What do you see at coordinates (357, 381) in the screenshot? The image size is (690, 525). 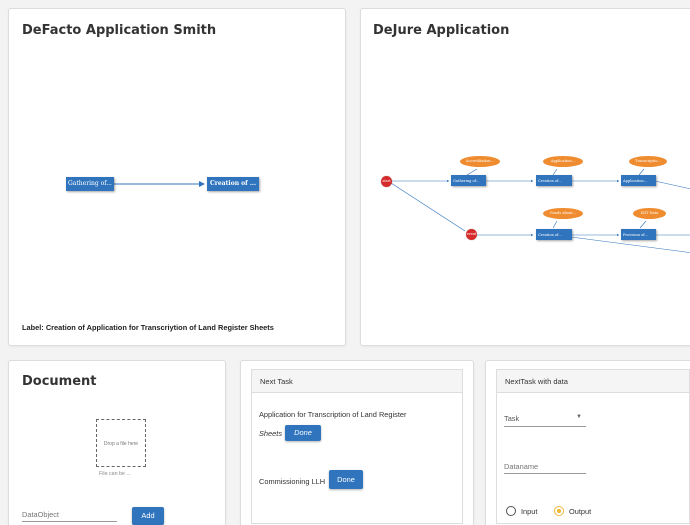 I see `next-task-header: Next Task` at bounding box center [357, 381].